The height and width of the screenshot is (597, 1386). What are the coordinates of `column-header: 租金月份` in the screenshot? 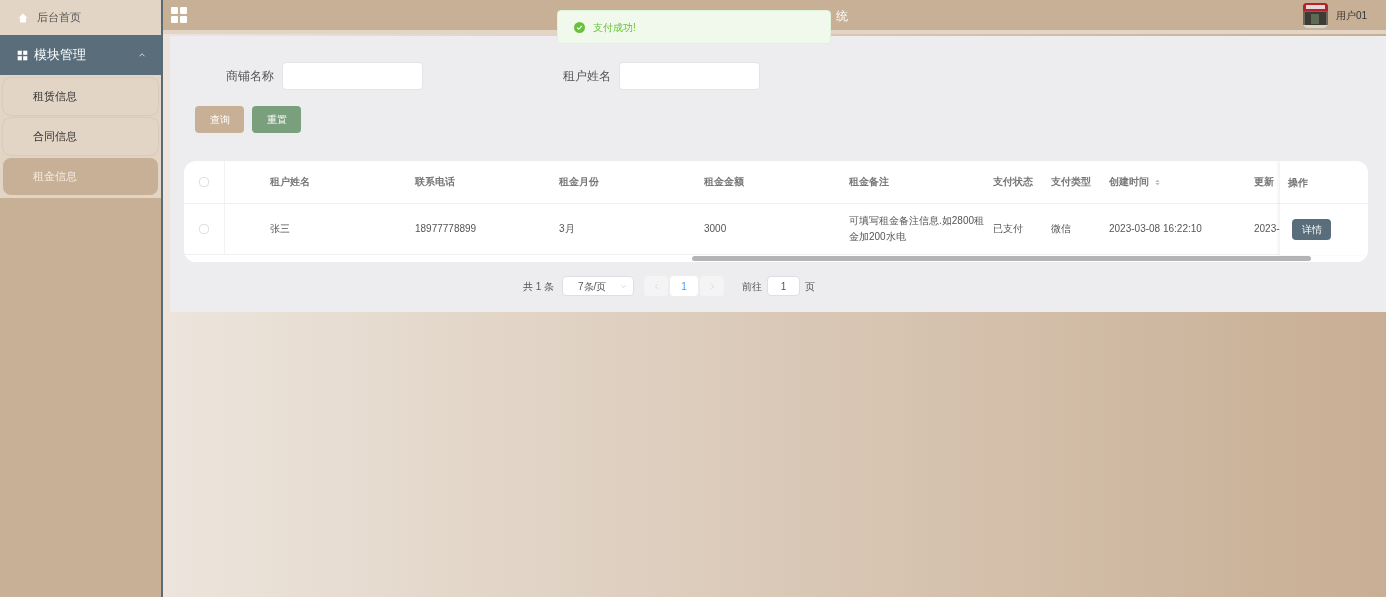 It's located at (579, 182).